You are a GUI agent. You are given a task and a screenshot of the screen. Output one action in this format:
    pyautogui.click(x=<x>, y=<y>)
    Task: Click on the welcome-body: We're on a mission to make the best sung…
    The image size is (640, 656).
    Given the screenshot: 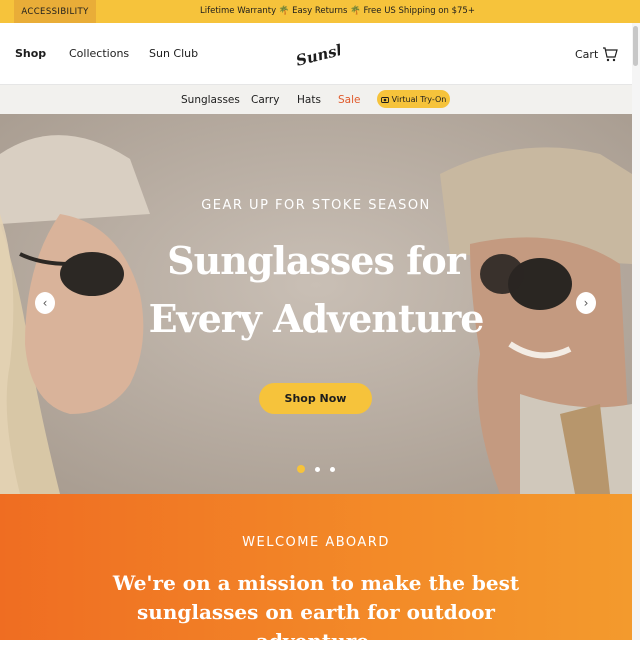 What is the action you would take?
    pyautogui.click(x=316, y=612)
    